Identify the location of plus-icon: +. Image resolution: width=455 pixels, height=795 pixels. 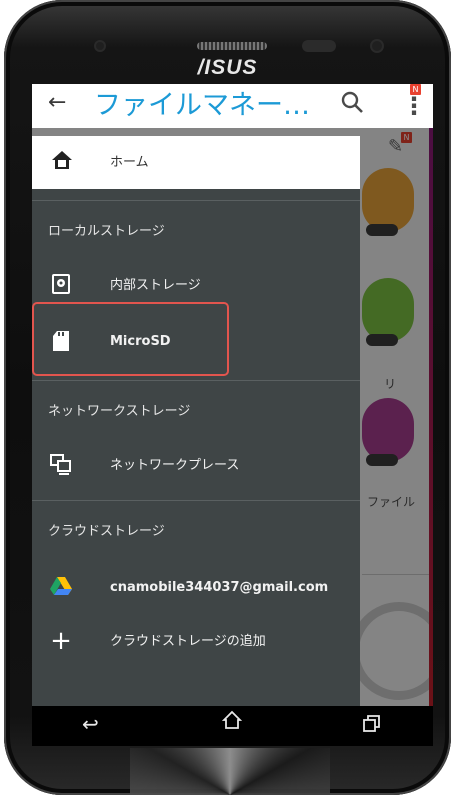
(61, 641).